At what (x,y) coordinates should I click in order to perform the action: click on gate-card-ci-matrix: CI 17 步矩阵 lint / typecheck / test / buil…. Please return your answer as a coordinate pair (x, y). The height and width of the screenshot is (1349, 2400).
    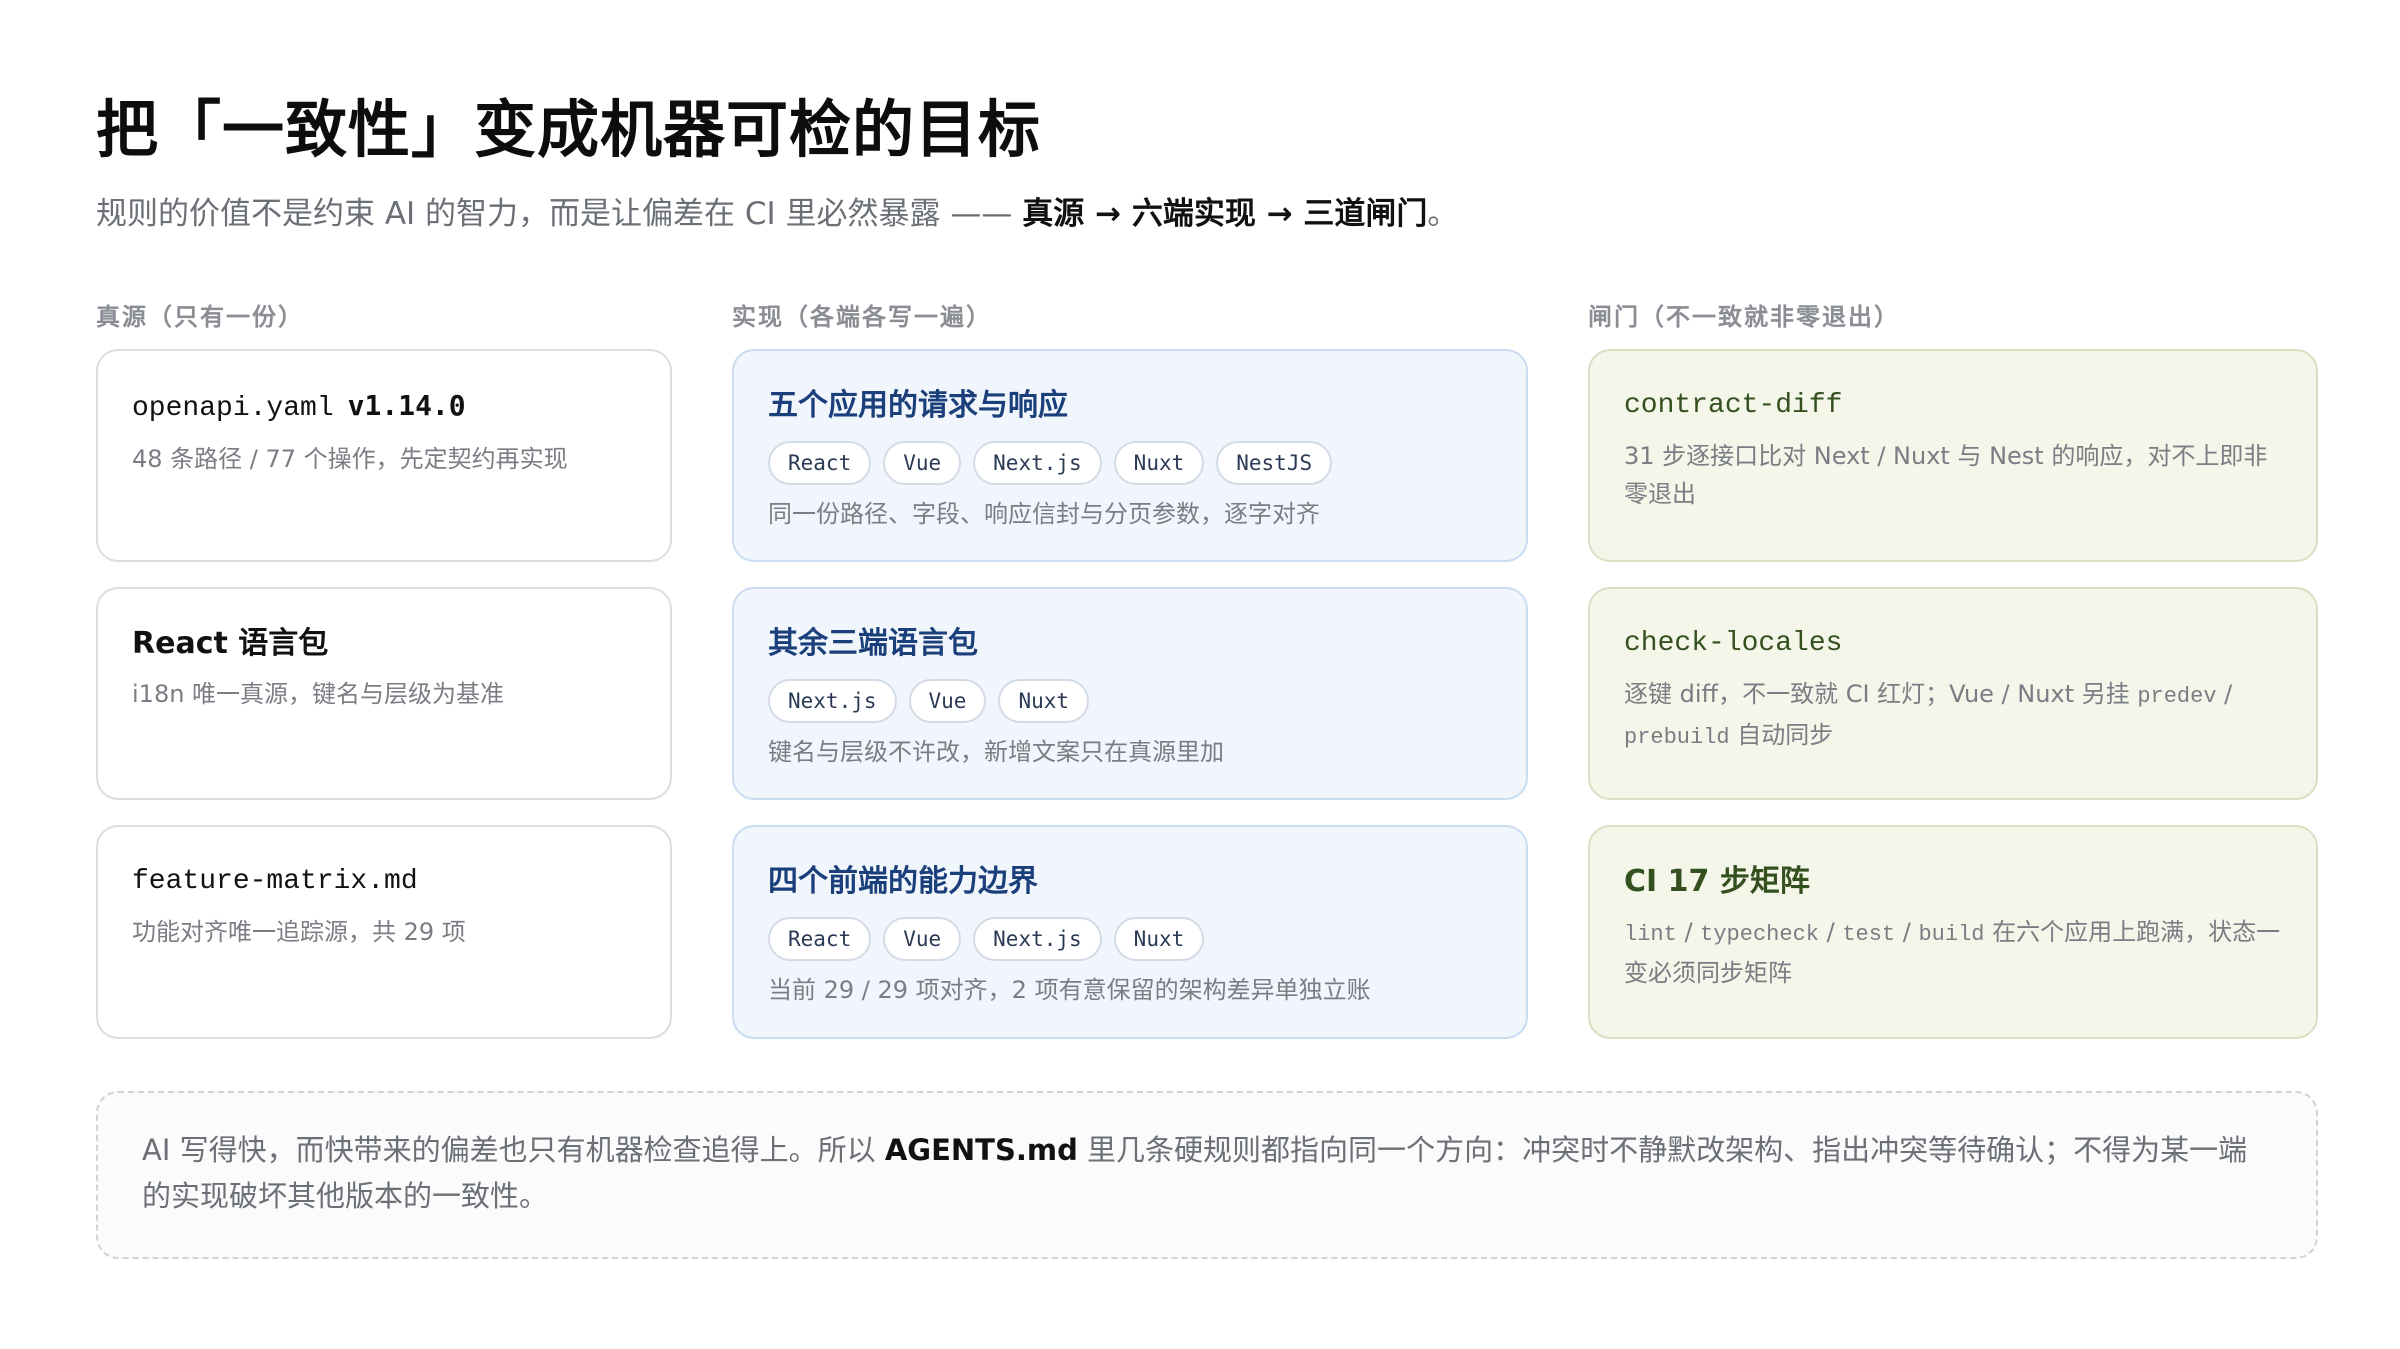
    Looking at the image, I should click on (1953, 932).